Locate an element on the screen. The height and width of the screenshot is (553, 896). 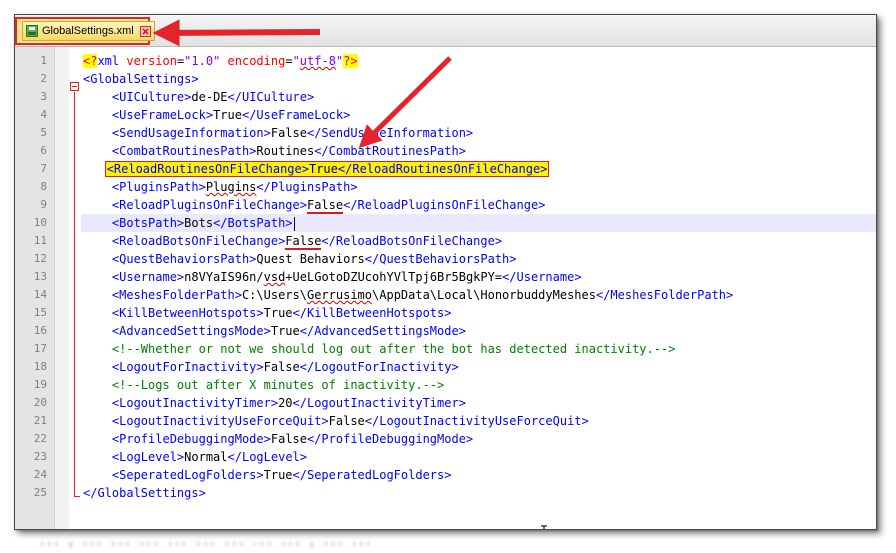
open-tag: <UICulture> is located at coordinates (151, 97).